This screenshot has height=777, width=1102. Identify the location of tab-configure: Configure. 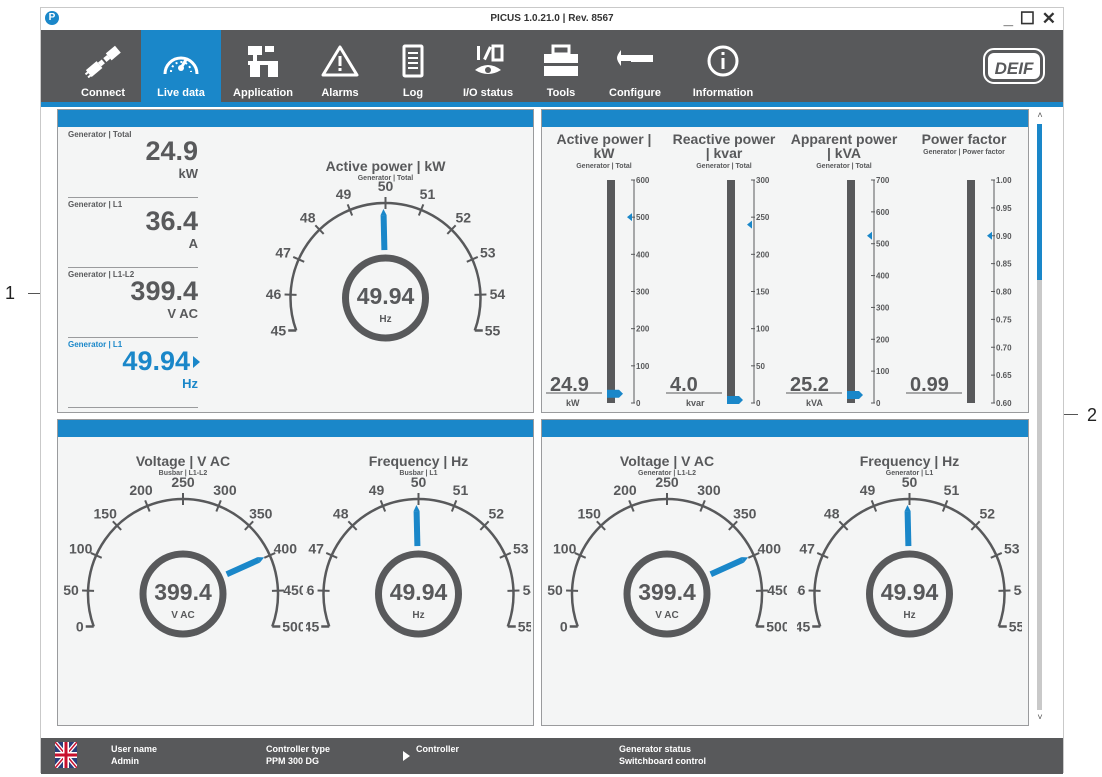
(635, 66).